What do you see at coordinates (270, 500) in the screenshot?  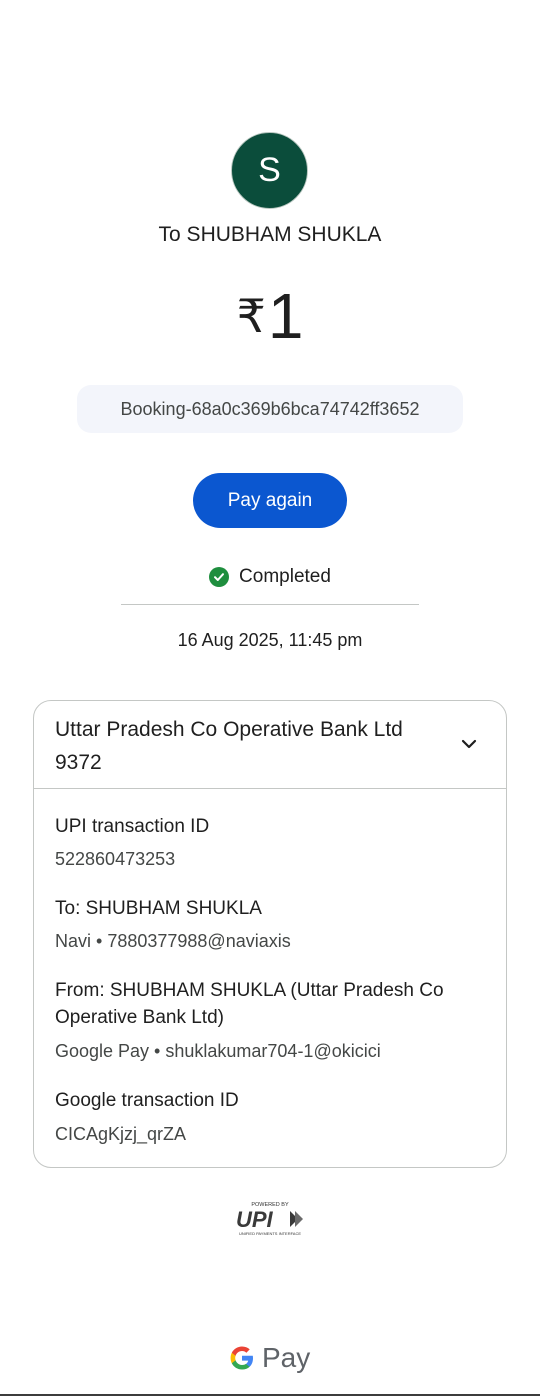 I see `pay-again-button: Pay again` at bounding box center [270, 500].